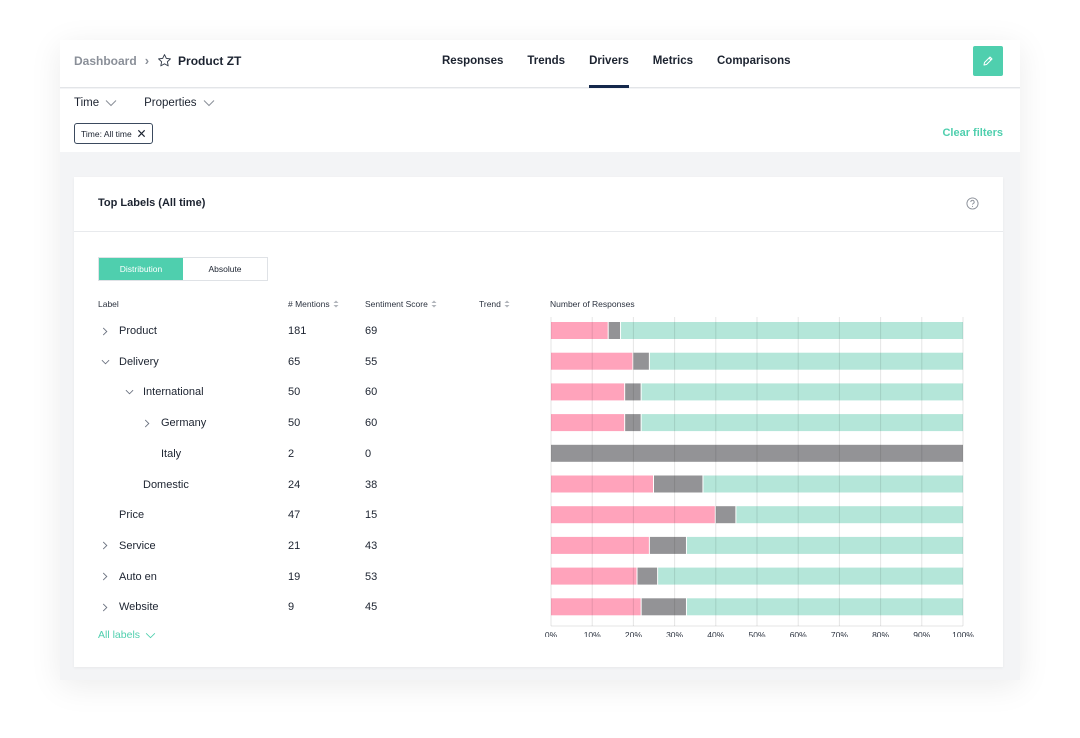 Image resolution: width=1080 pixels, height=738 pixels. Describe the element at coordinates (880, 633) in the screenshot. I see `x-tick-label: 80%` at that location.